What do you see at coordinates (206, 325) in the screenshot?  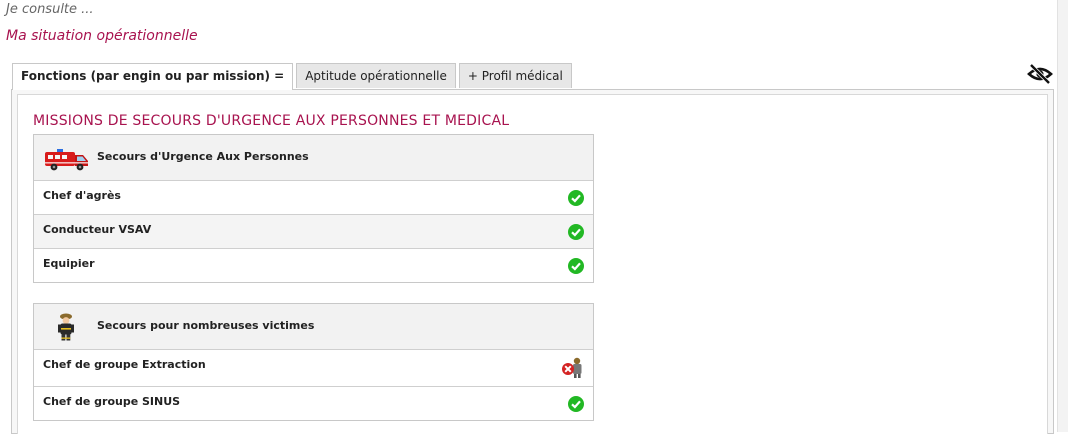 I see `mission-label: Secours pour nombreuses victimes` at bounding box center [206, 325].